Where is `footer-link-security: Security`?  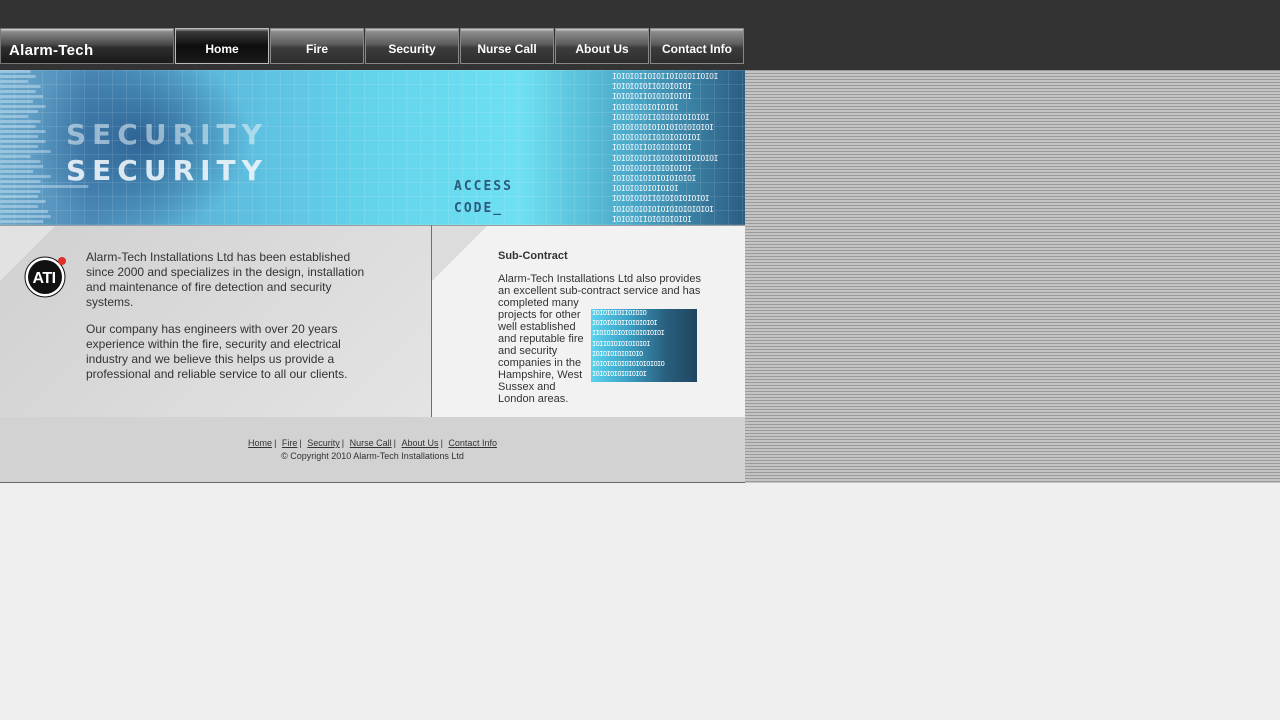 footer-link-security: Security is located at coordinates (323, 443).